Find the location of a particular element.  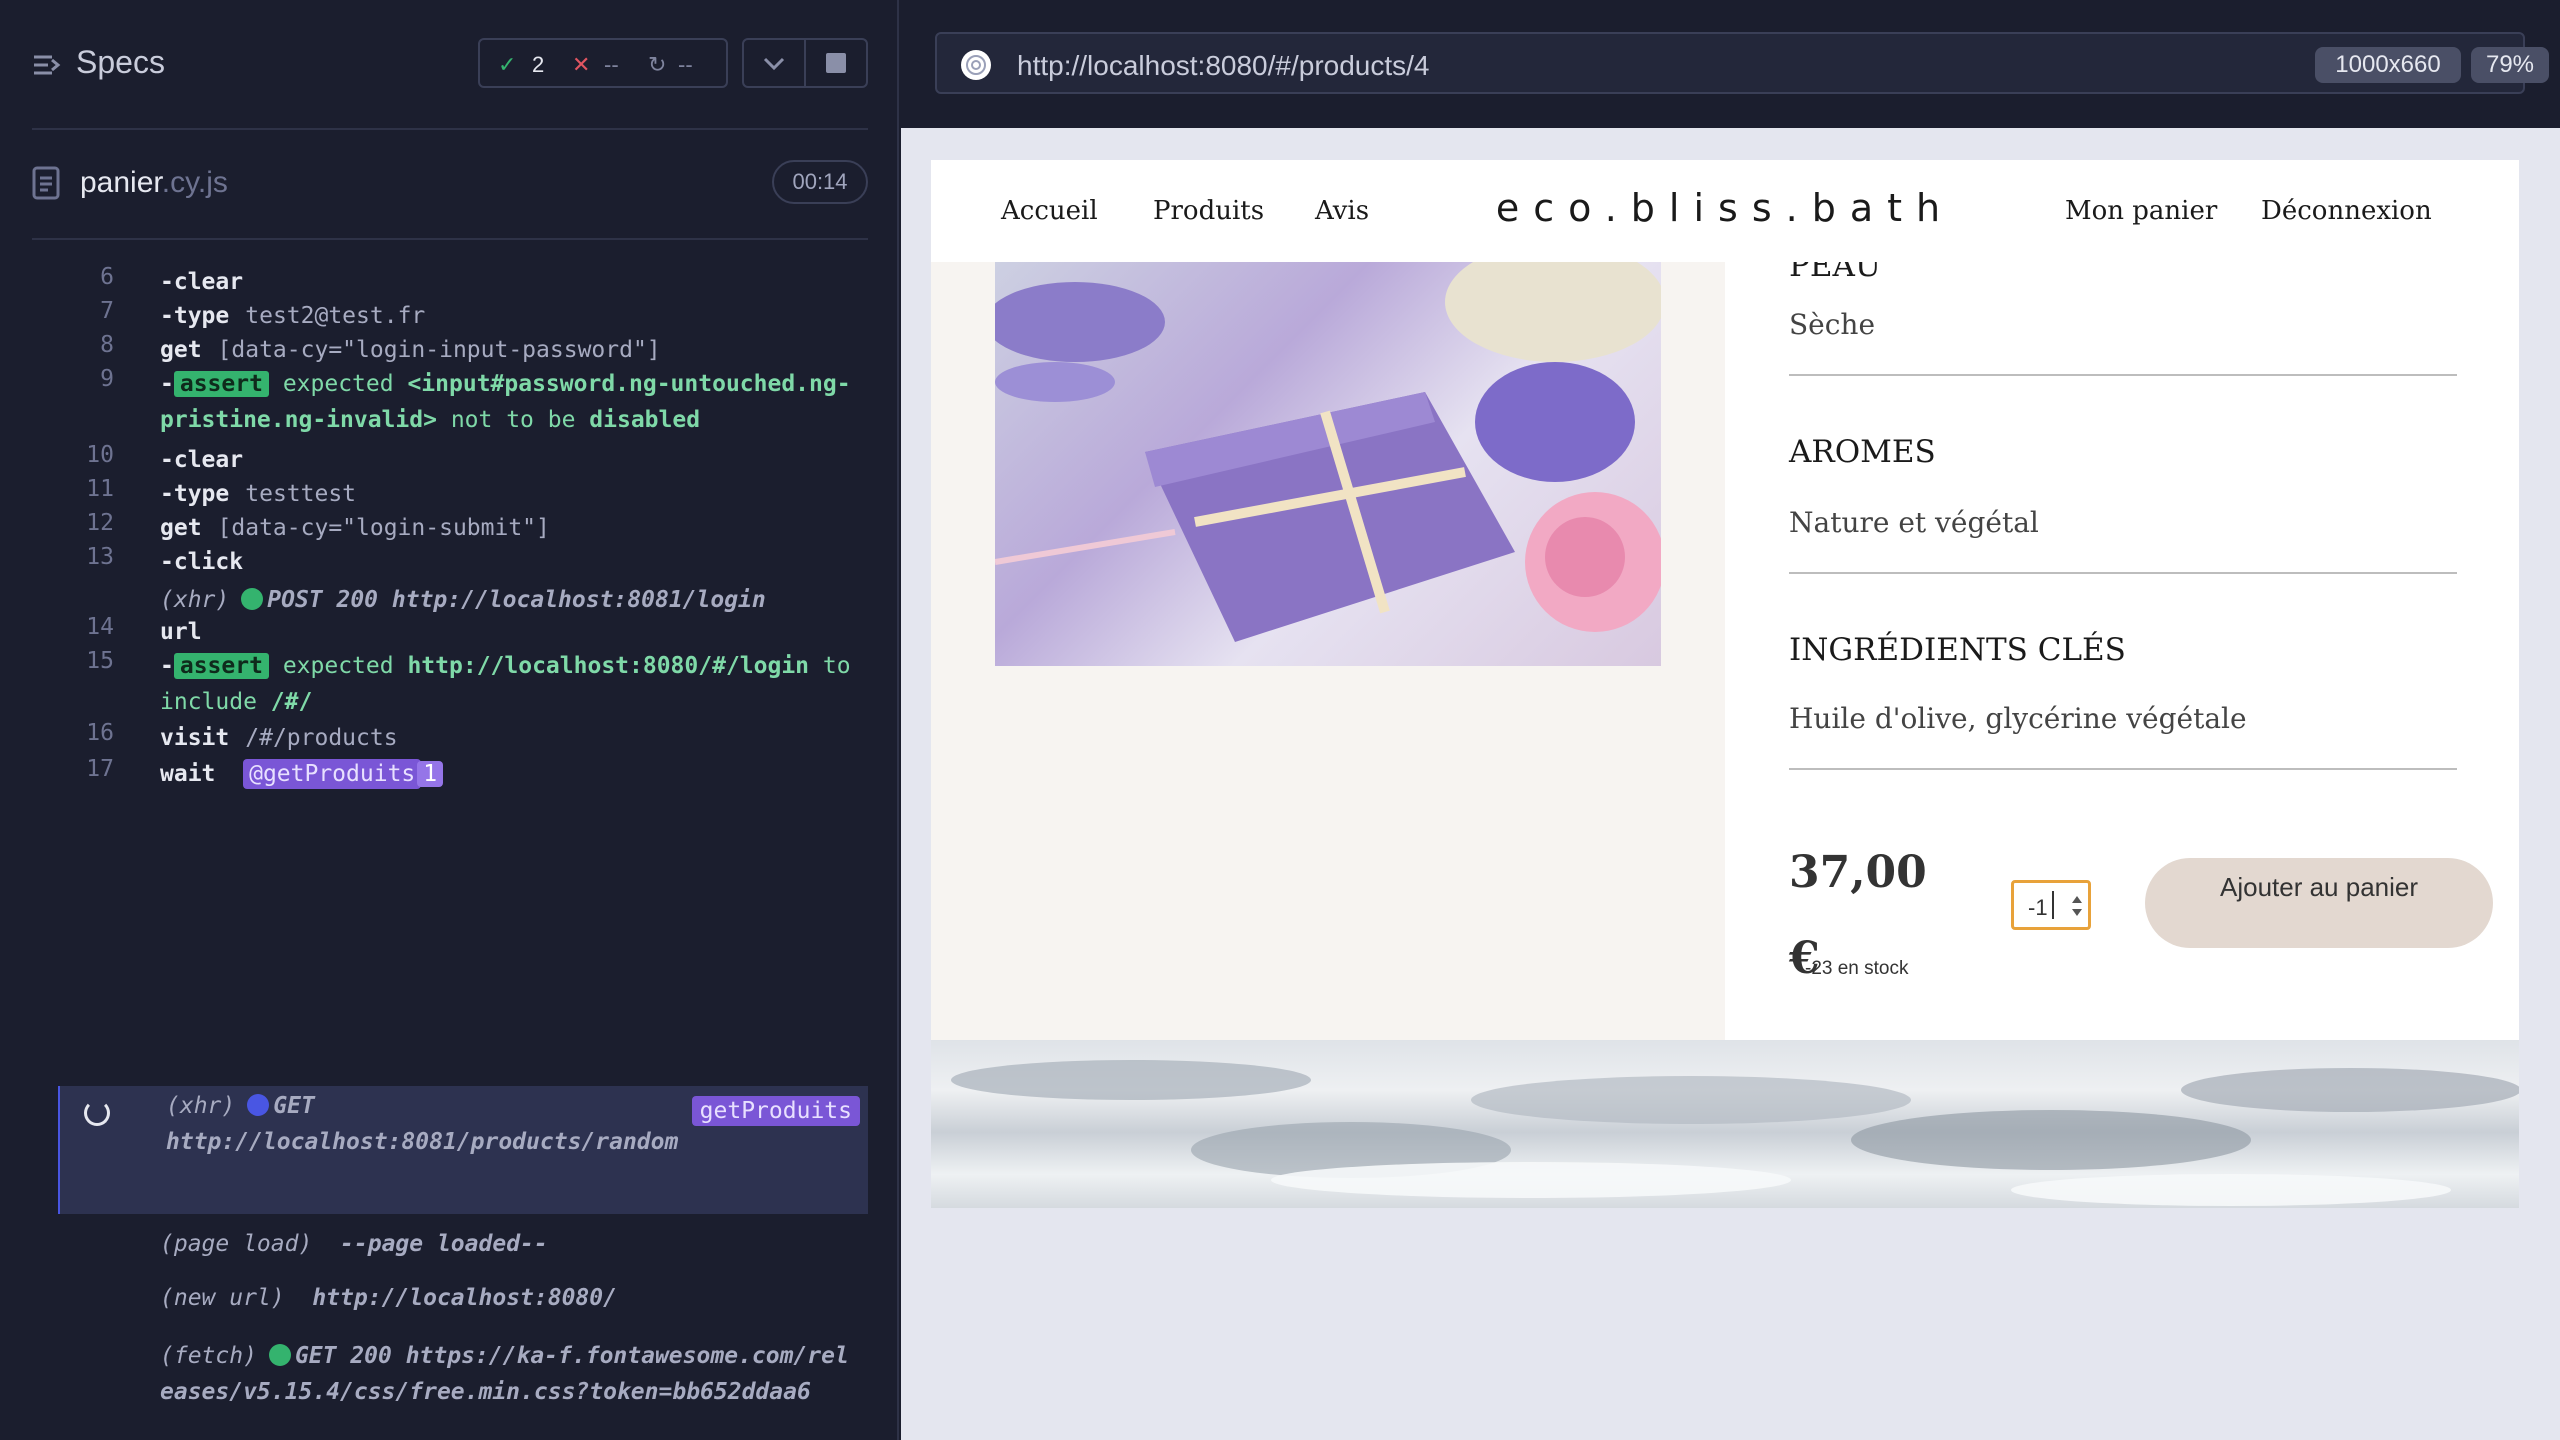

command-name: wait is located at coordinates (188, 774).